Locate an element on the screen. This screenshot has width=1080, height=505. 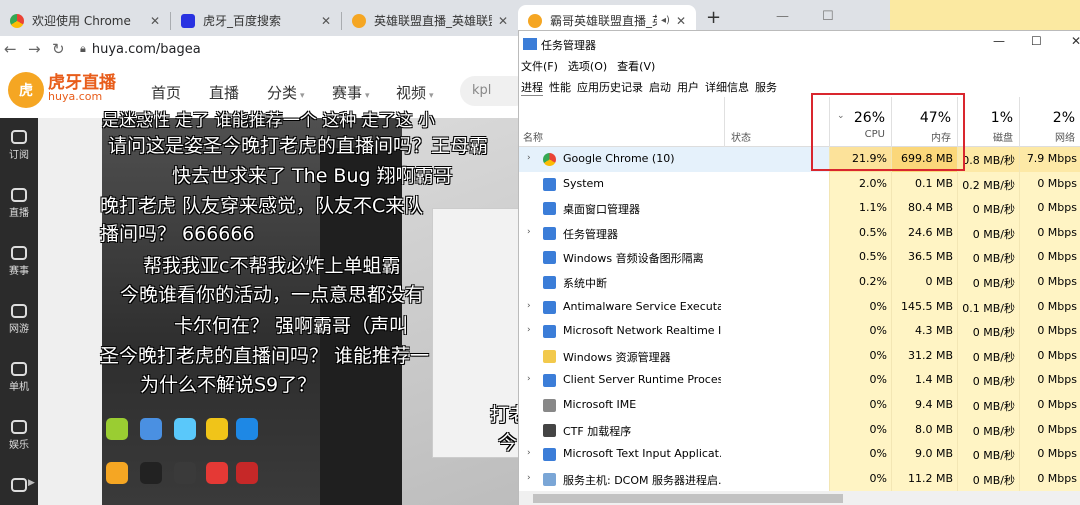
back-arrow-icon: ← is located at coordinates (10, 49).